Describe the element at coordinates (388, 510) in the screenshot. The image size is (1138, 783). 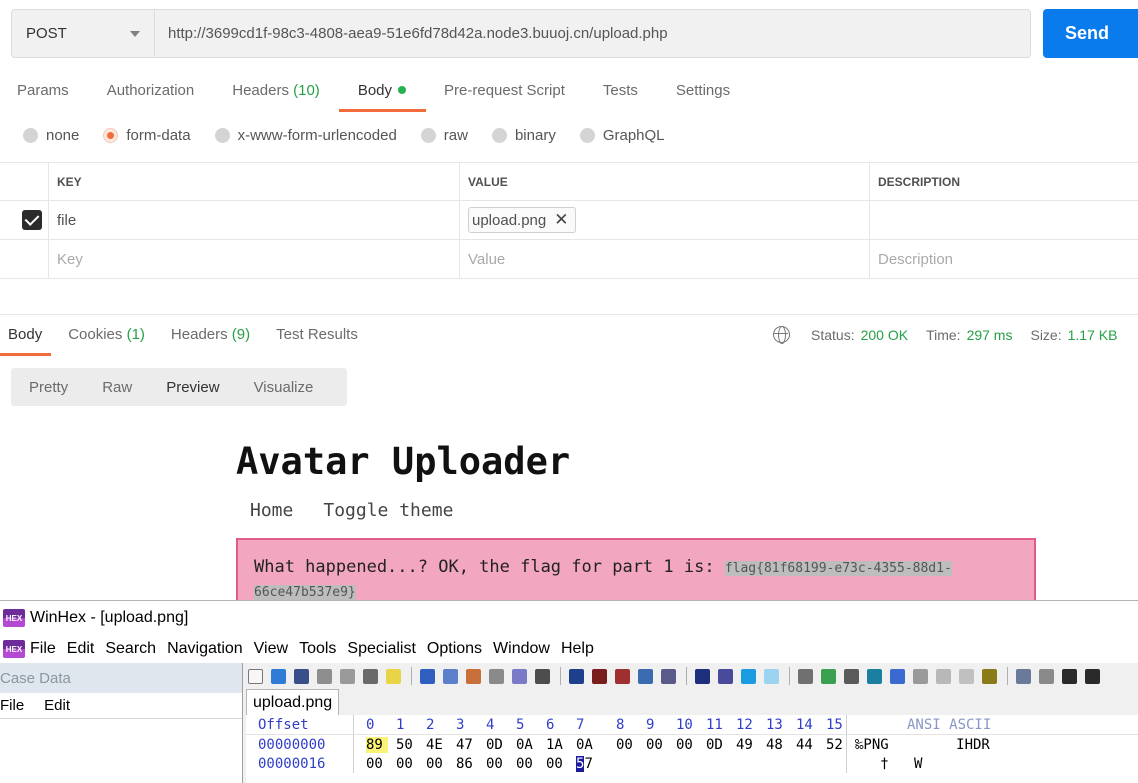
I see `nav-toggle-theme-link: Toggle theme` at that location.